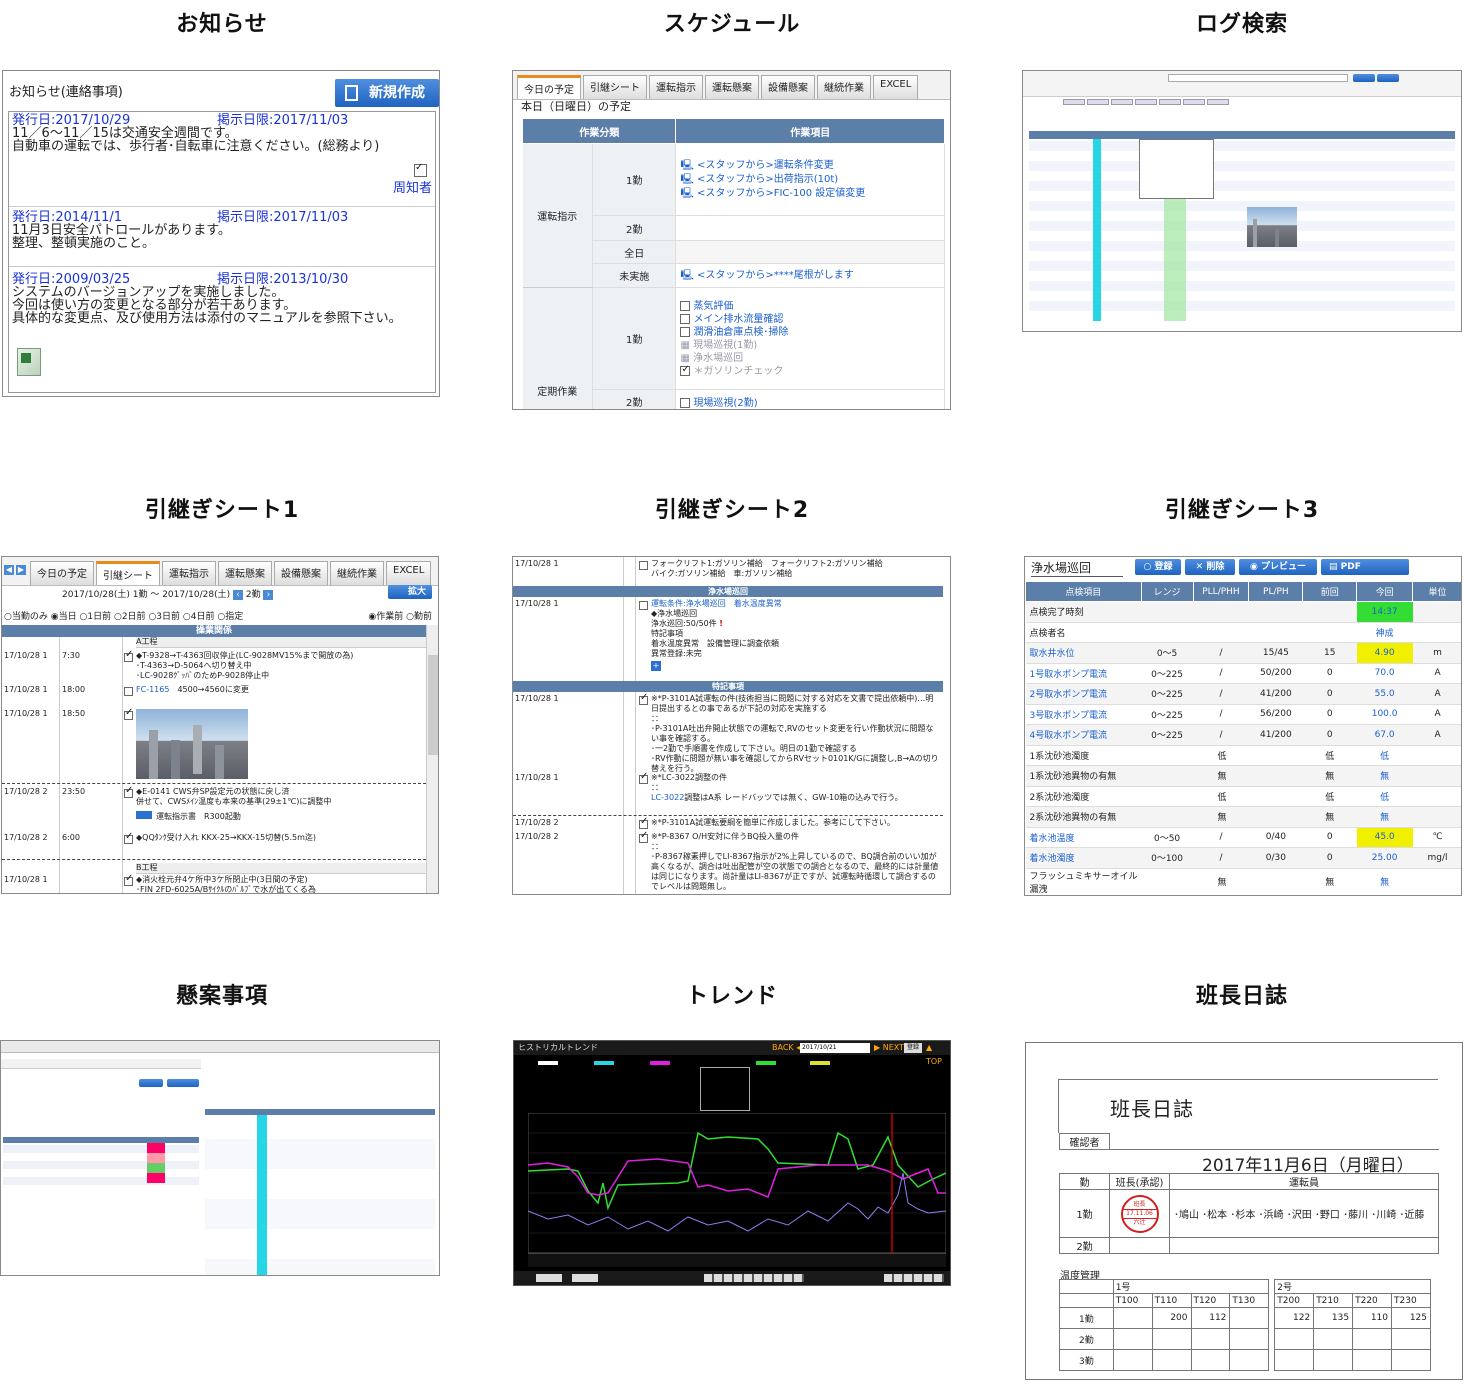 This screenshot has width=1464, height=1387. I want to click on next-button: ▶ NEXT, so click(889, 1048).